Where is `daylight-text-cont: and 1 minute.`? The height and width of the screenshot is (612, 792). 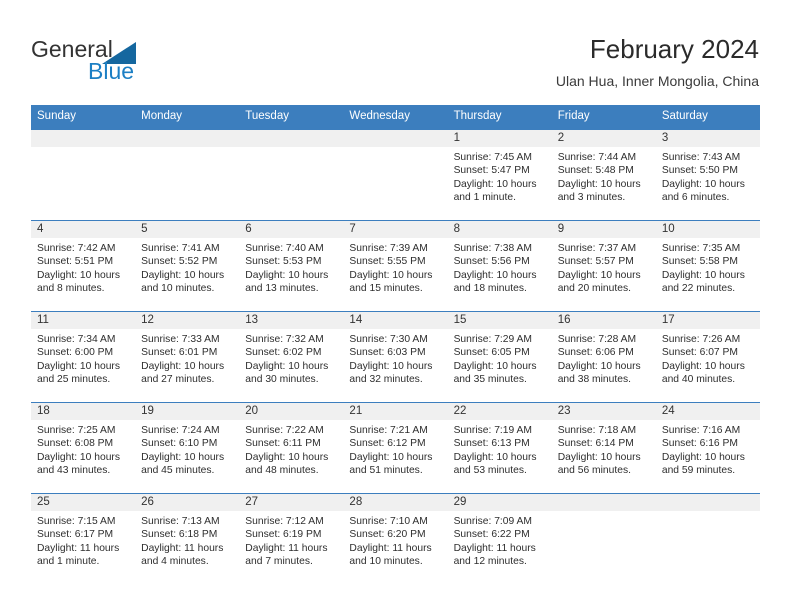
daylight-text-cont: and 1 minute. is located at coordinates (68, 562).